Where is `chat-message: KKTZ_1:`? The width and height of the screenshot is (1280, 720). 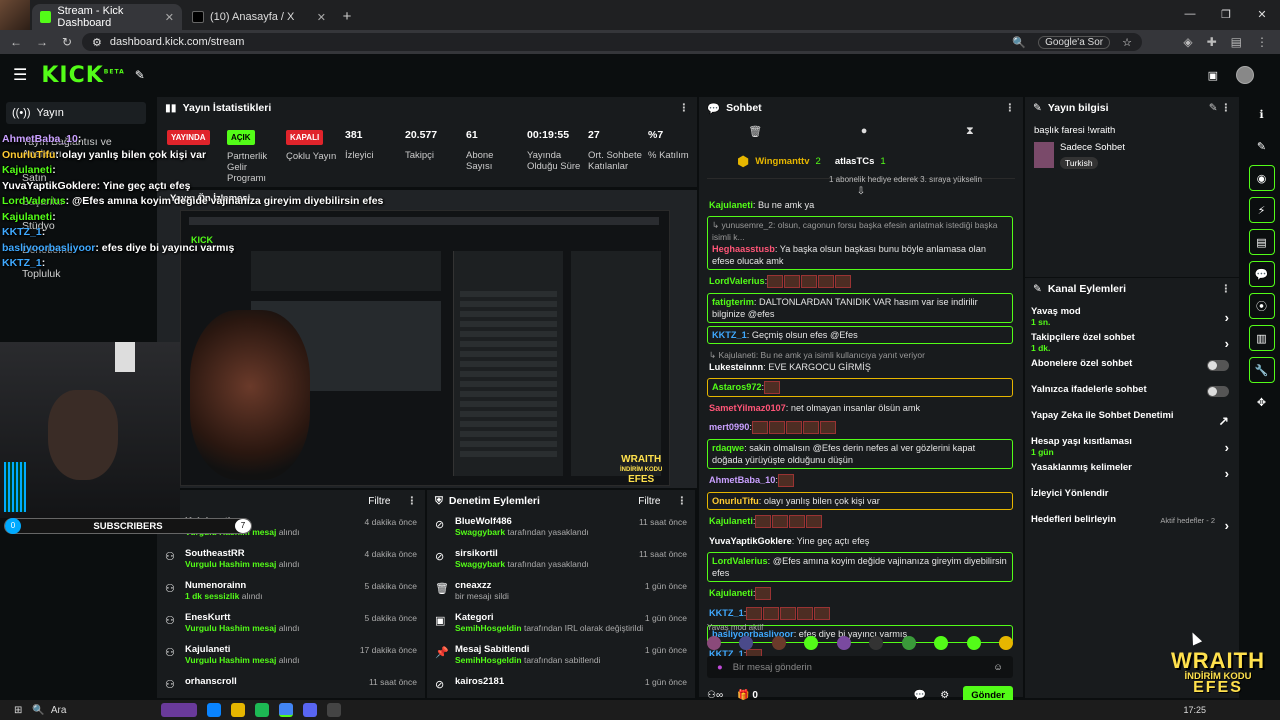 chat-message: KKTZ_1: is located at coordinates (860, 613).